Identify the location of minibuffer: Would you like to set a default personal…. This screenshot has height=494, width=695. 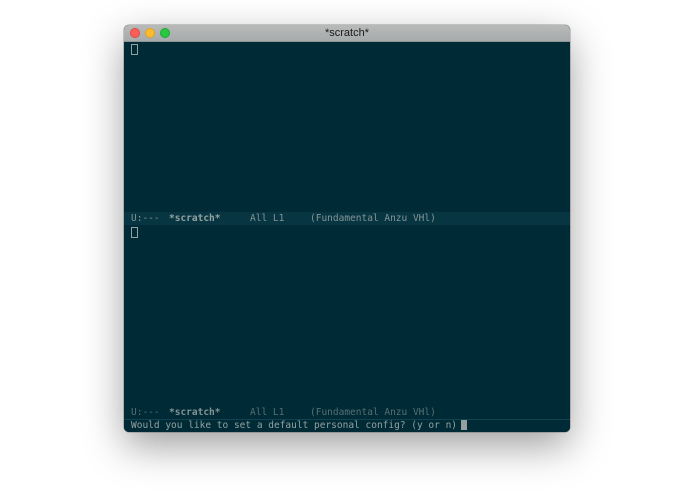
(347, 425).